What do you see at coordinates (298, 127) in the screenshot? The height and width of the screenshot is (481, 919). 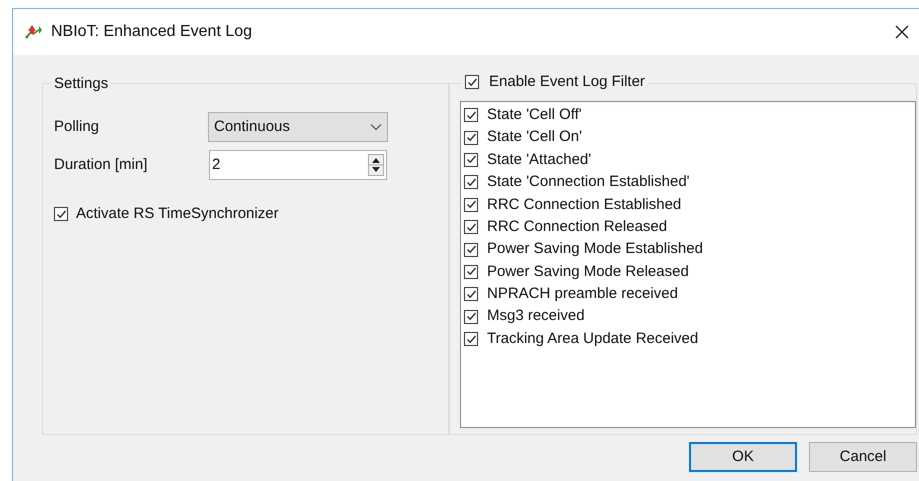 I see `polling-dropdown: Continuous` at bounding box center [298, 127].